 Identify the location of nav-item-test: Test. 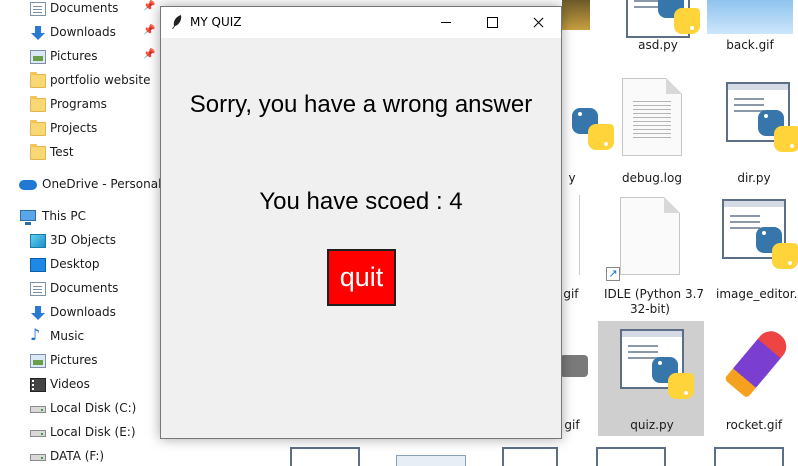
(81, 153).